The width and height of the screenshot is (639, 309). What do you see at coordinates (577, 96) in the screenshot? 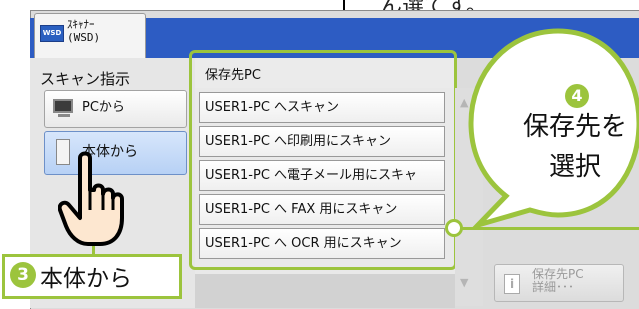
I see `step4-number-badge: 4` at bounding box center [577, 96].